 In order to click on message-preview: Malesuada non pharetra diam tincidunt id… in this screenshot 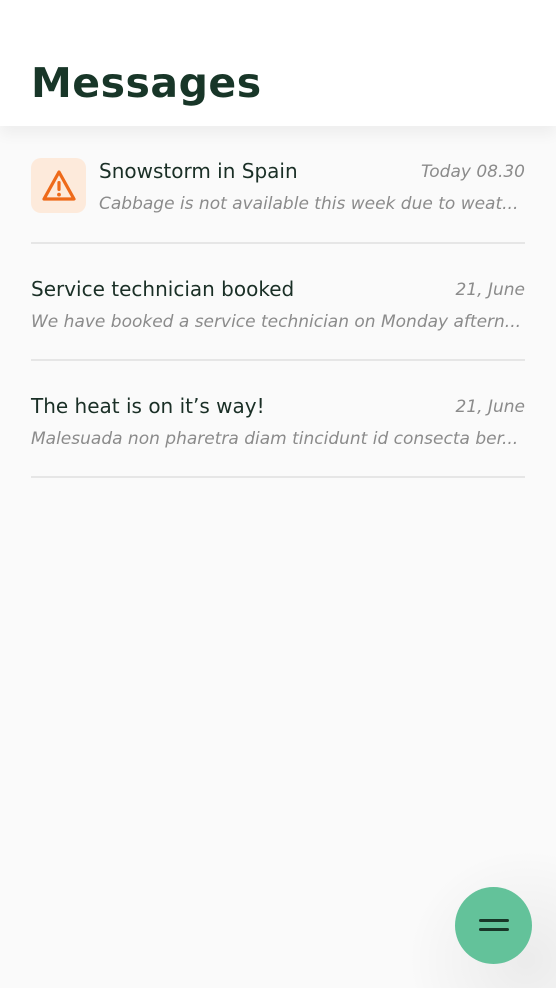, I will do `click(275, 439)`.